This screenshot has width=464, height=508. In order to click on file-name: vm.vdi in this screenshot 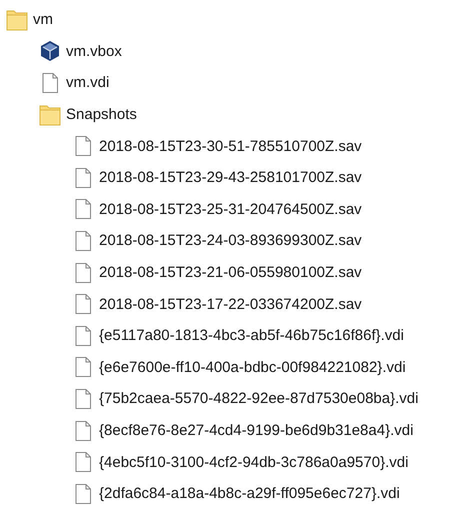, I will do `click(88, 83)`.